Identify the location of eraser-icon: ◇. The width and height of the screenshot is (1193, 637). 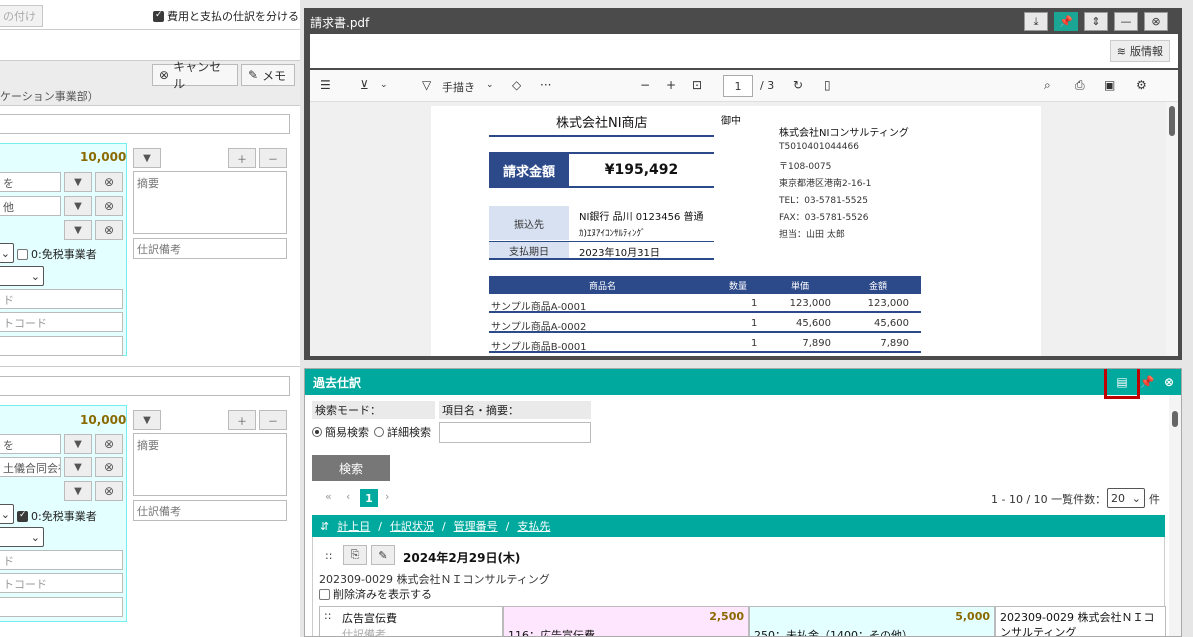
(516, 85).